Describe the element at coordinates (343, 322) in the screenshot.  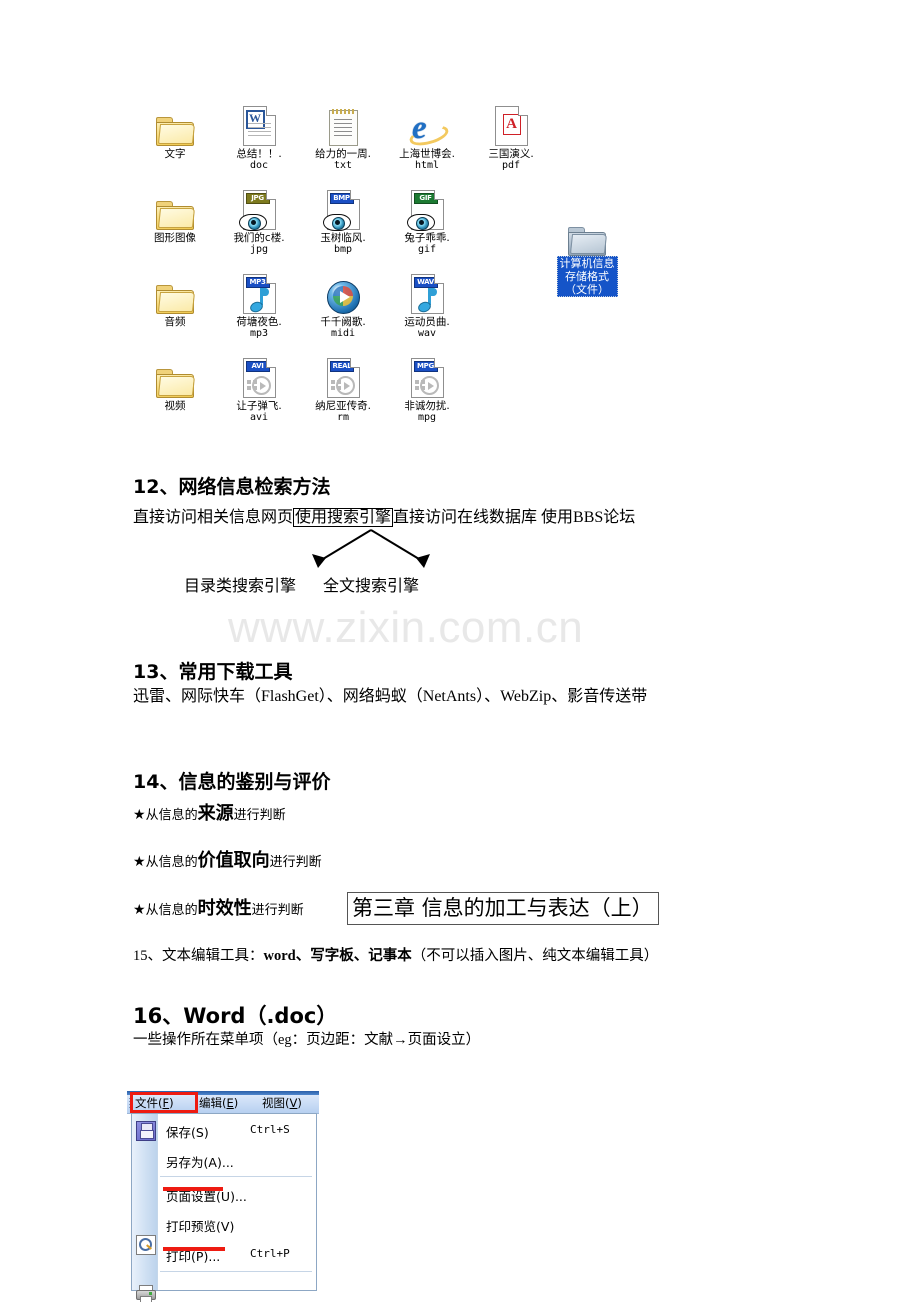
I see `icon-label: 千千阙歌.` at that location.